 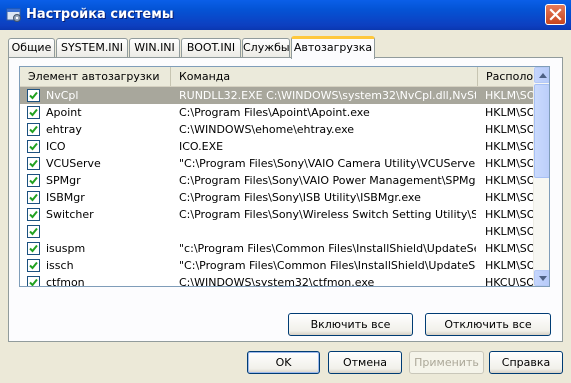 I want to click on startup-item-name: ISBMgr, so click(x=65, y=197).